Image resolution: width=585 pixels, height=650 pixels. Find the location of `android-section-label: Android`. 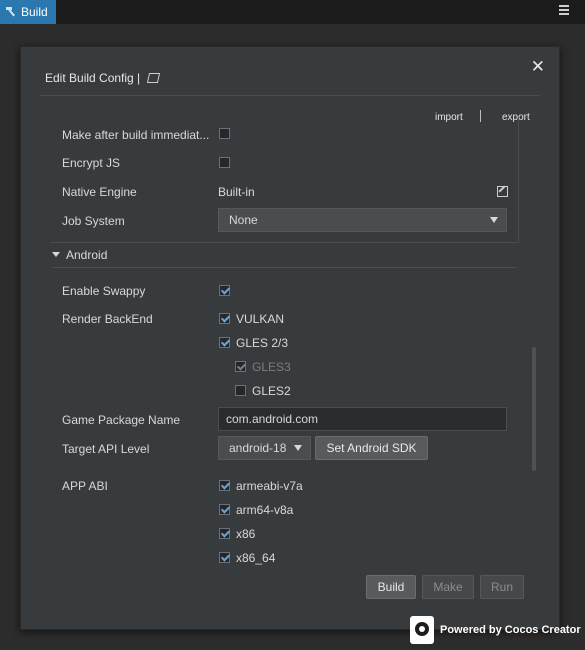

android-section-label: Android is located at coordinates (87, 255).